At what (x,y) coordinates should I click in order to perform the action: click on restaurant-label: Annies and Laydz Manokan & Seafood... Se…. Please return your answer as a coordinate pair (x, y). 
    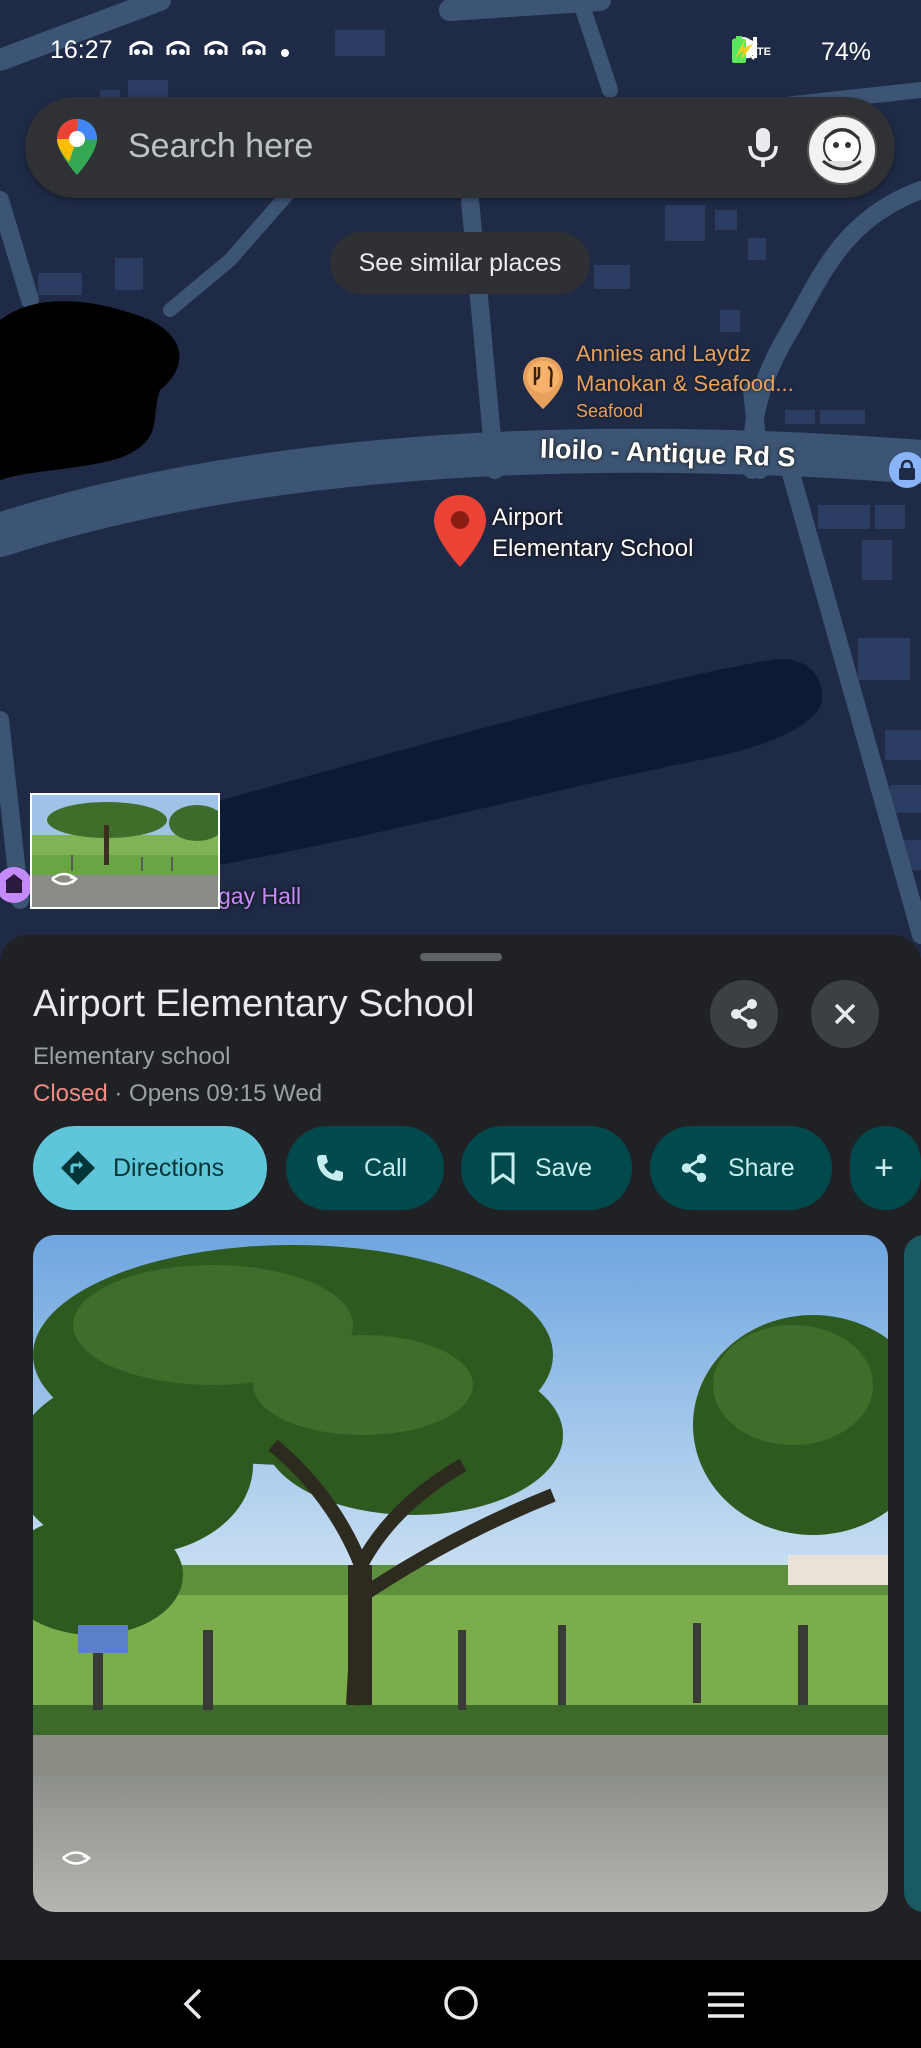
    Looking at the image, I should click on (685, 381).